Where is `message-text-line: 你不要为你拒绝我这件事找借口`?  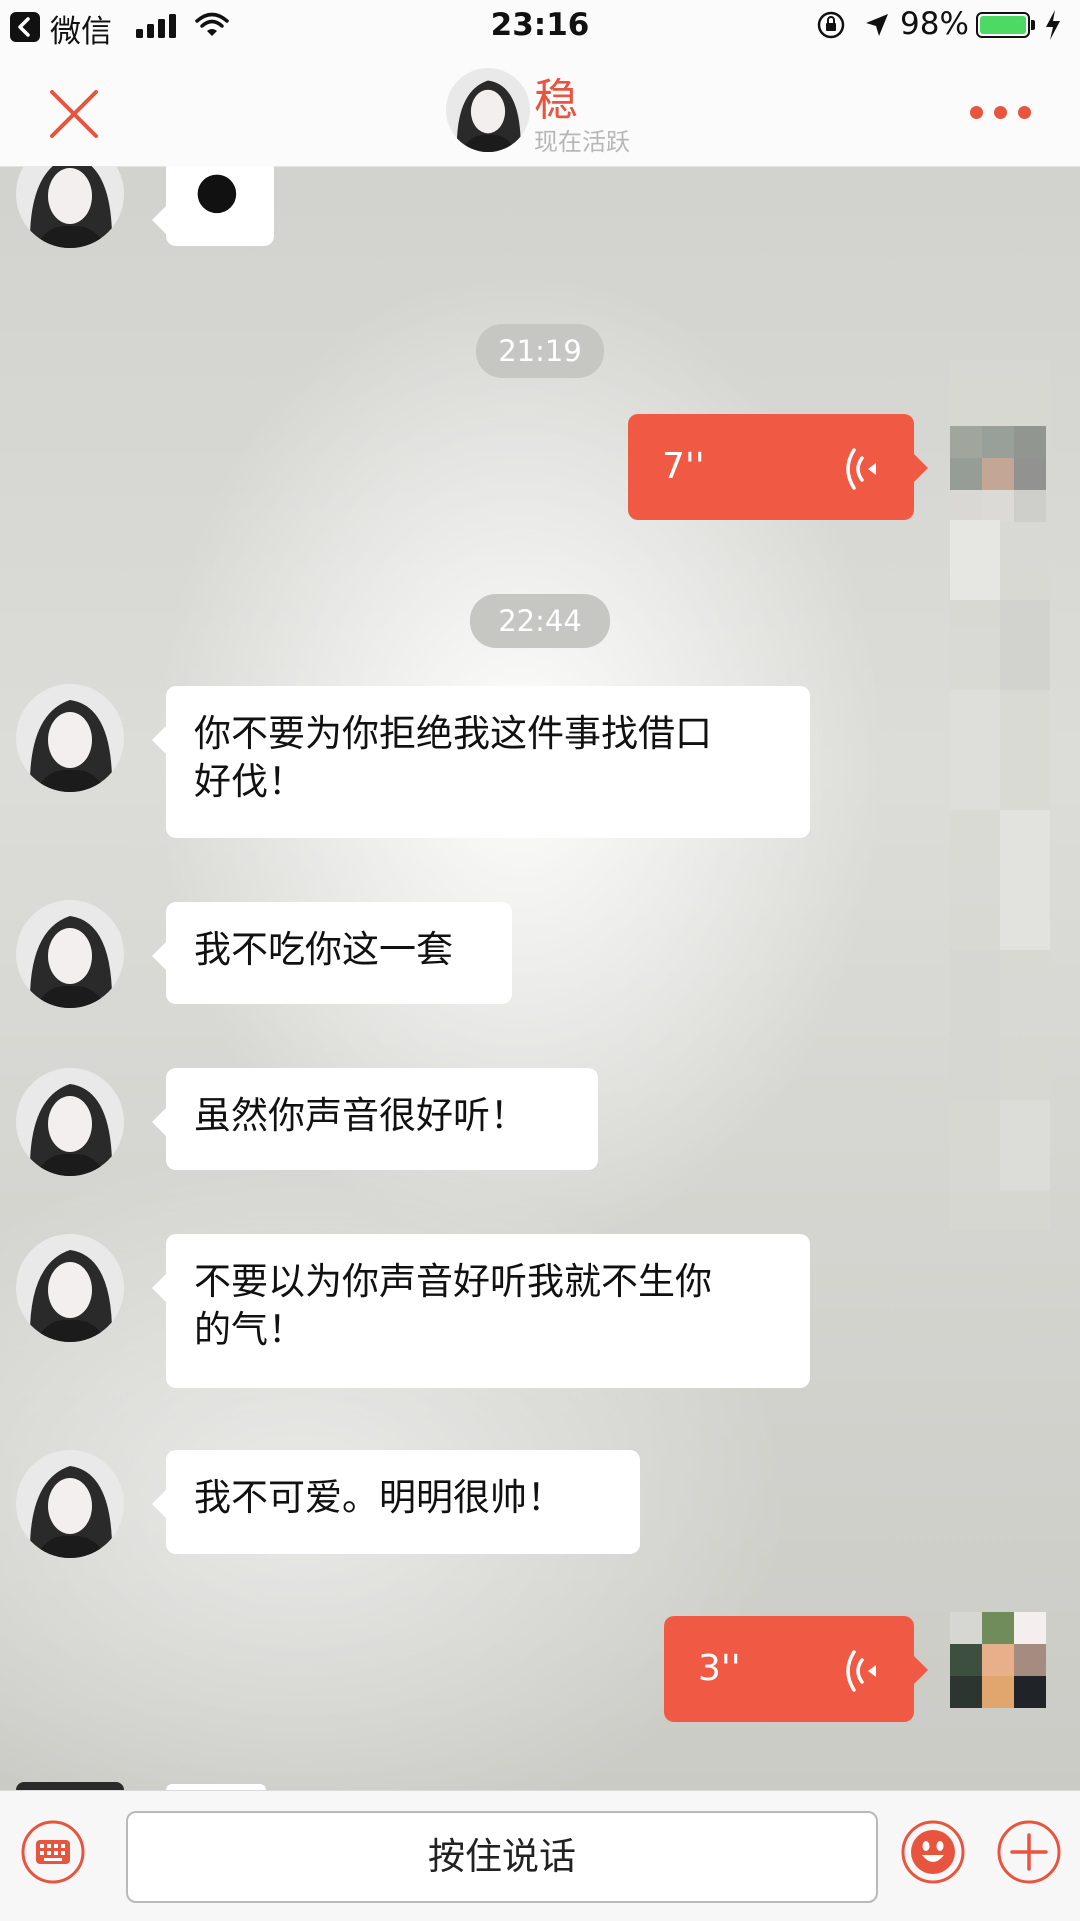 message-text-line: 你不要为你拒绝我这件事找借口 is located at coordinates (453, 733).